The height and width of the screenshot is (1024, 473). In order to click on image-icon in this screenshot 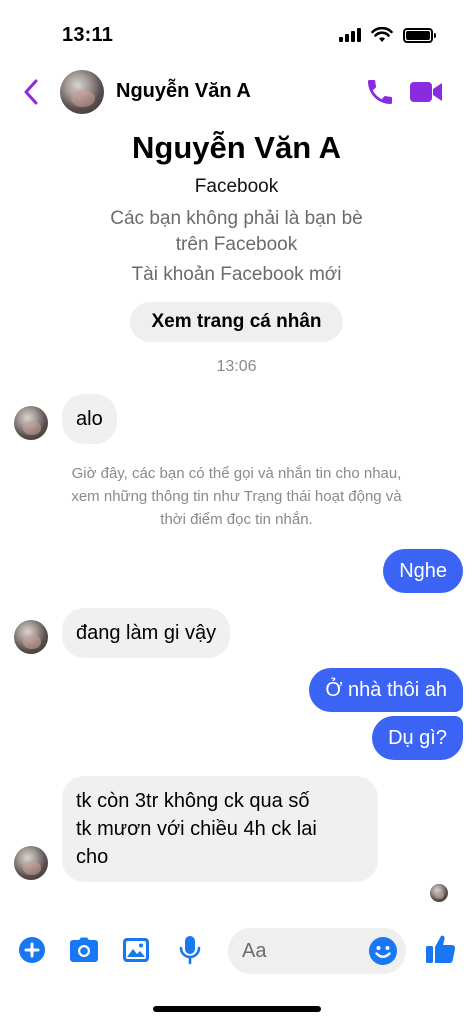, I will do `click(136, 950)`.